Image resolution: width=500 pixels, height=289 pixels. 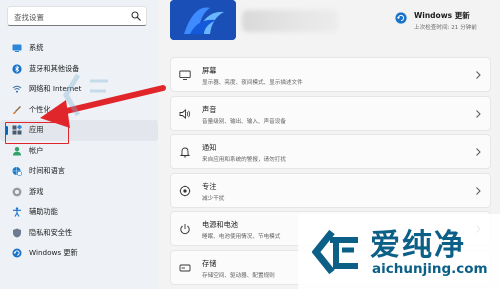 I want to click on wifi-icon, so click(x=17, y=89).